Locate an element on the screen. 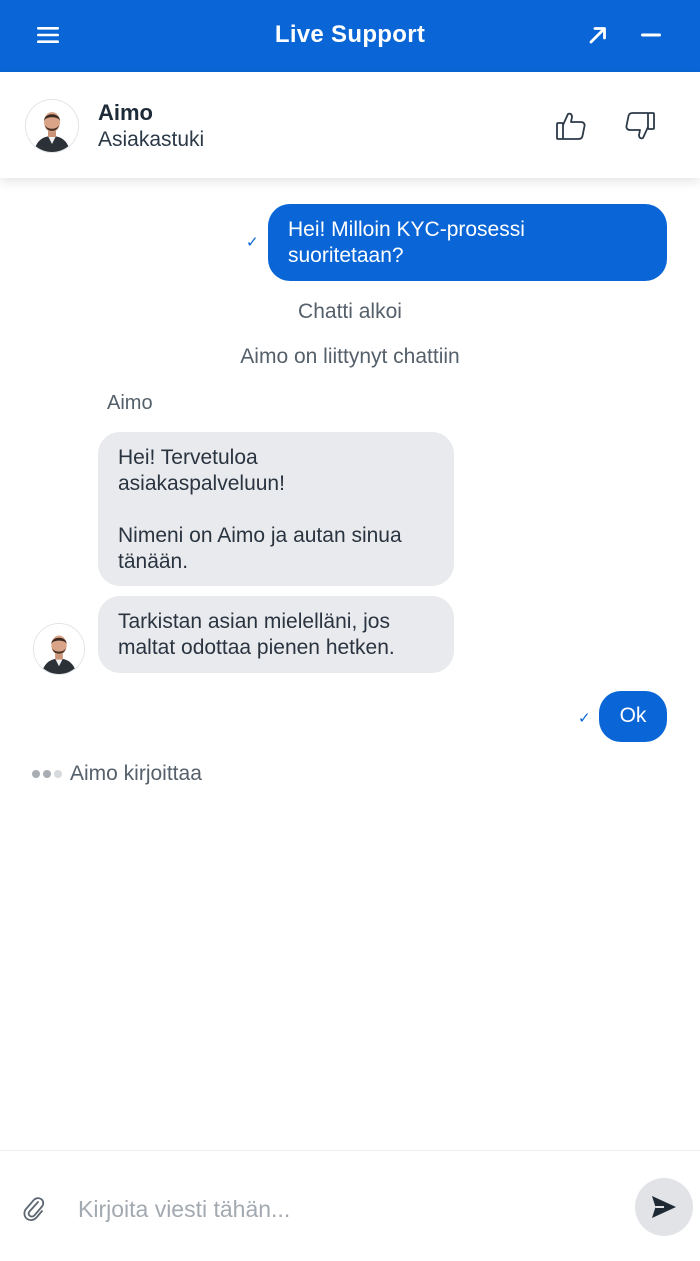 This screenshot has width=700, height=1261. thumbs-up-icon is located at coordinates (571, 126).